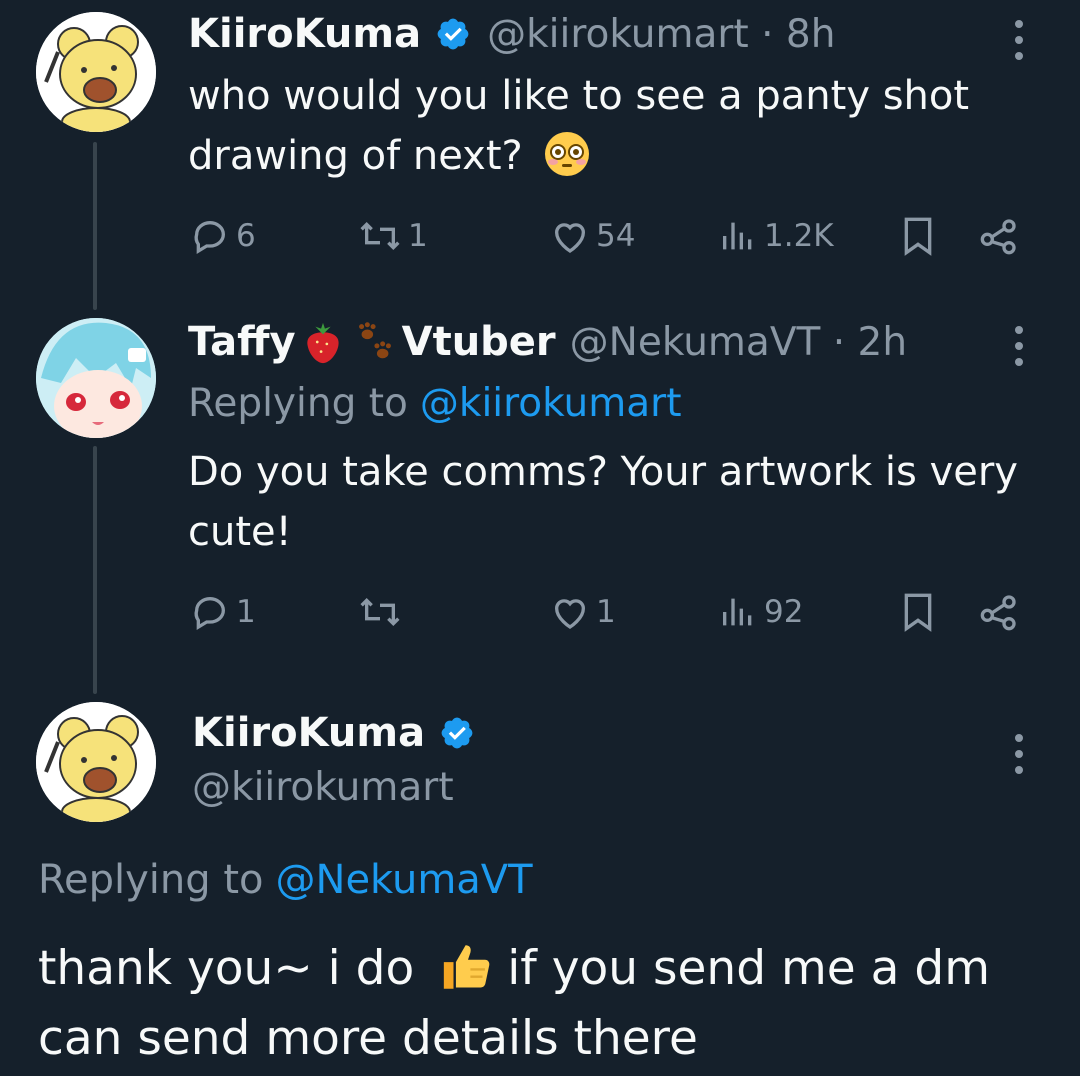 This screenshot has height=1076, width=1080. Describe the element at coordinates (567, 154) in the screenshot. I see `flushed-face-icon` at that location.